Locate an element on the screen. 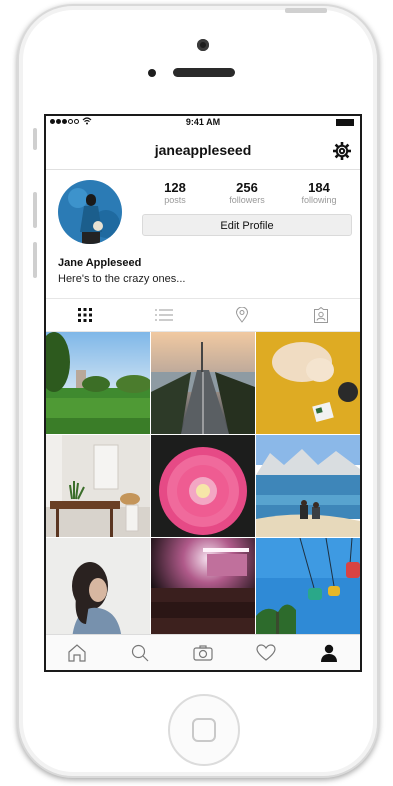 The height and width of the screenshot is (786, 393). home-button is located at coordinates (204, 730).